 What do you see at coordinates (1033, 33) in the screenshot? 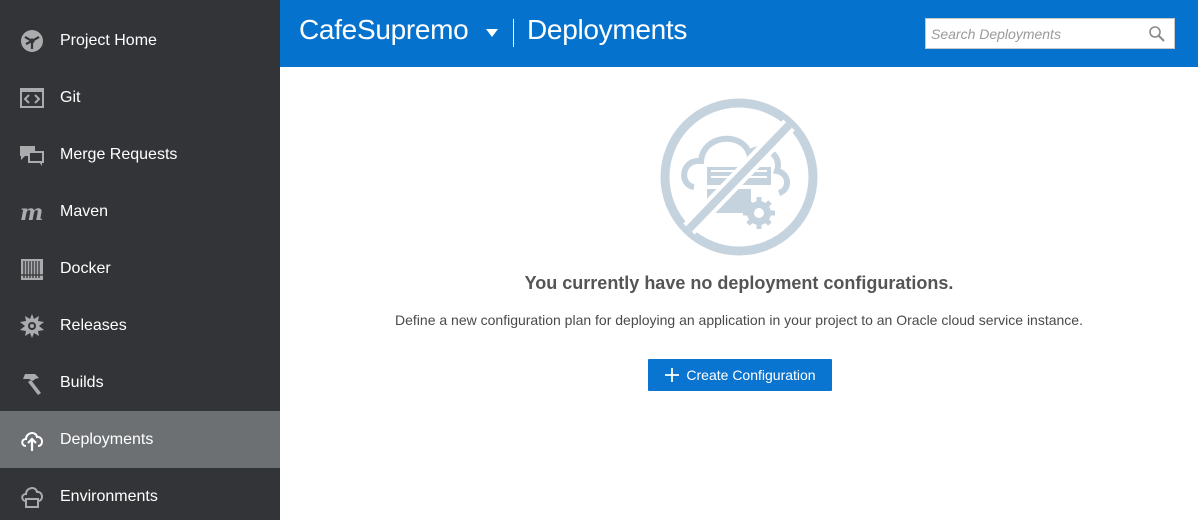
I see `search-input` at bounding box center [1033, 33].